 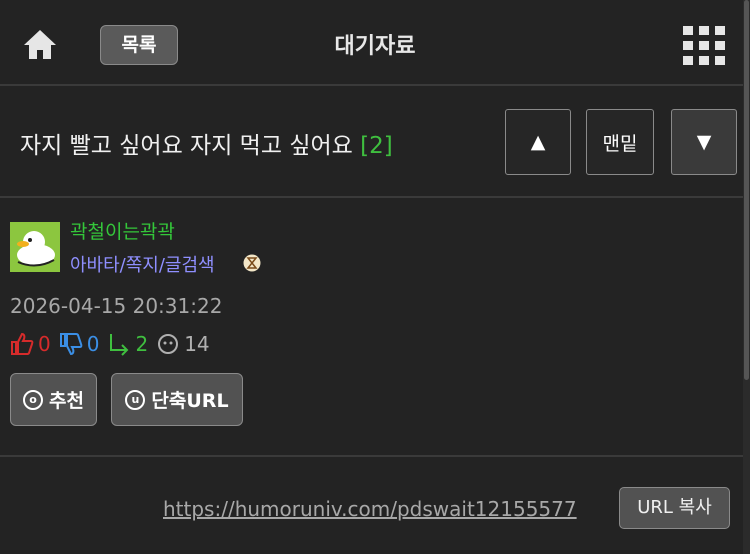 I want to click on thumbs-up-icon, so click(x=22, y=343).